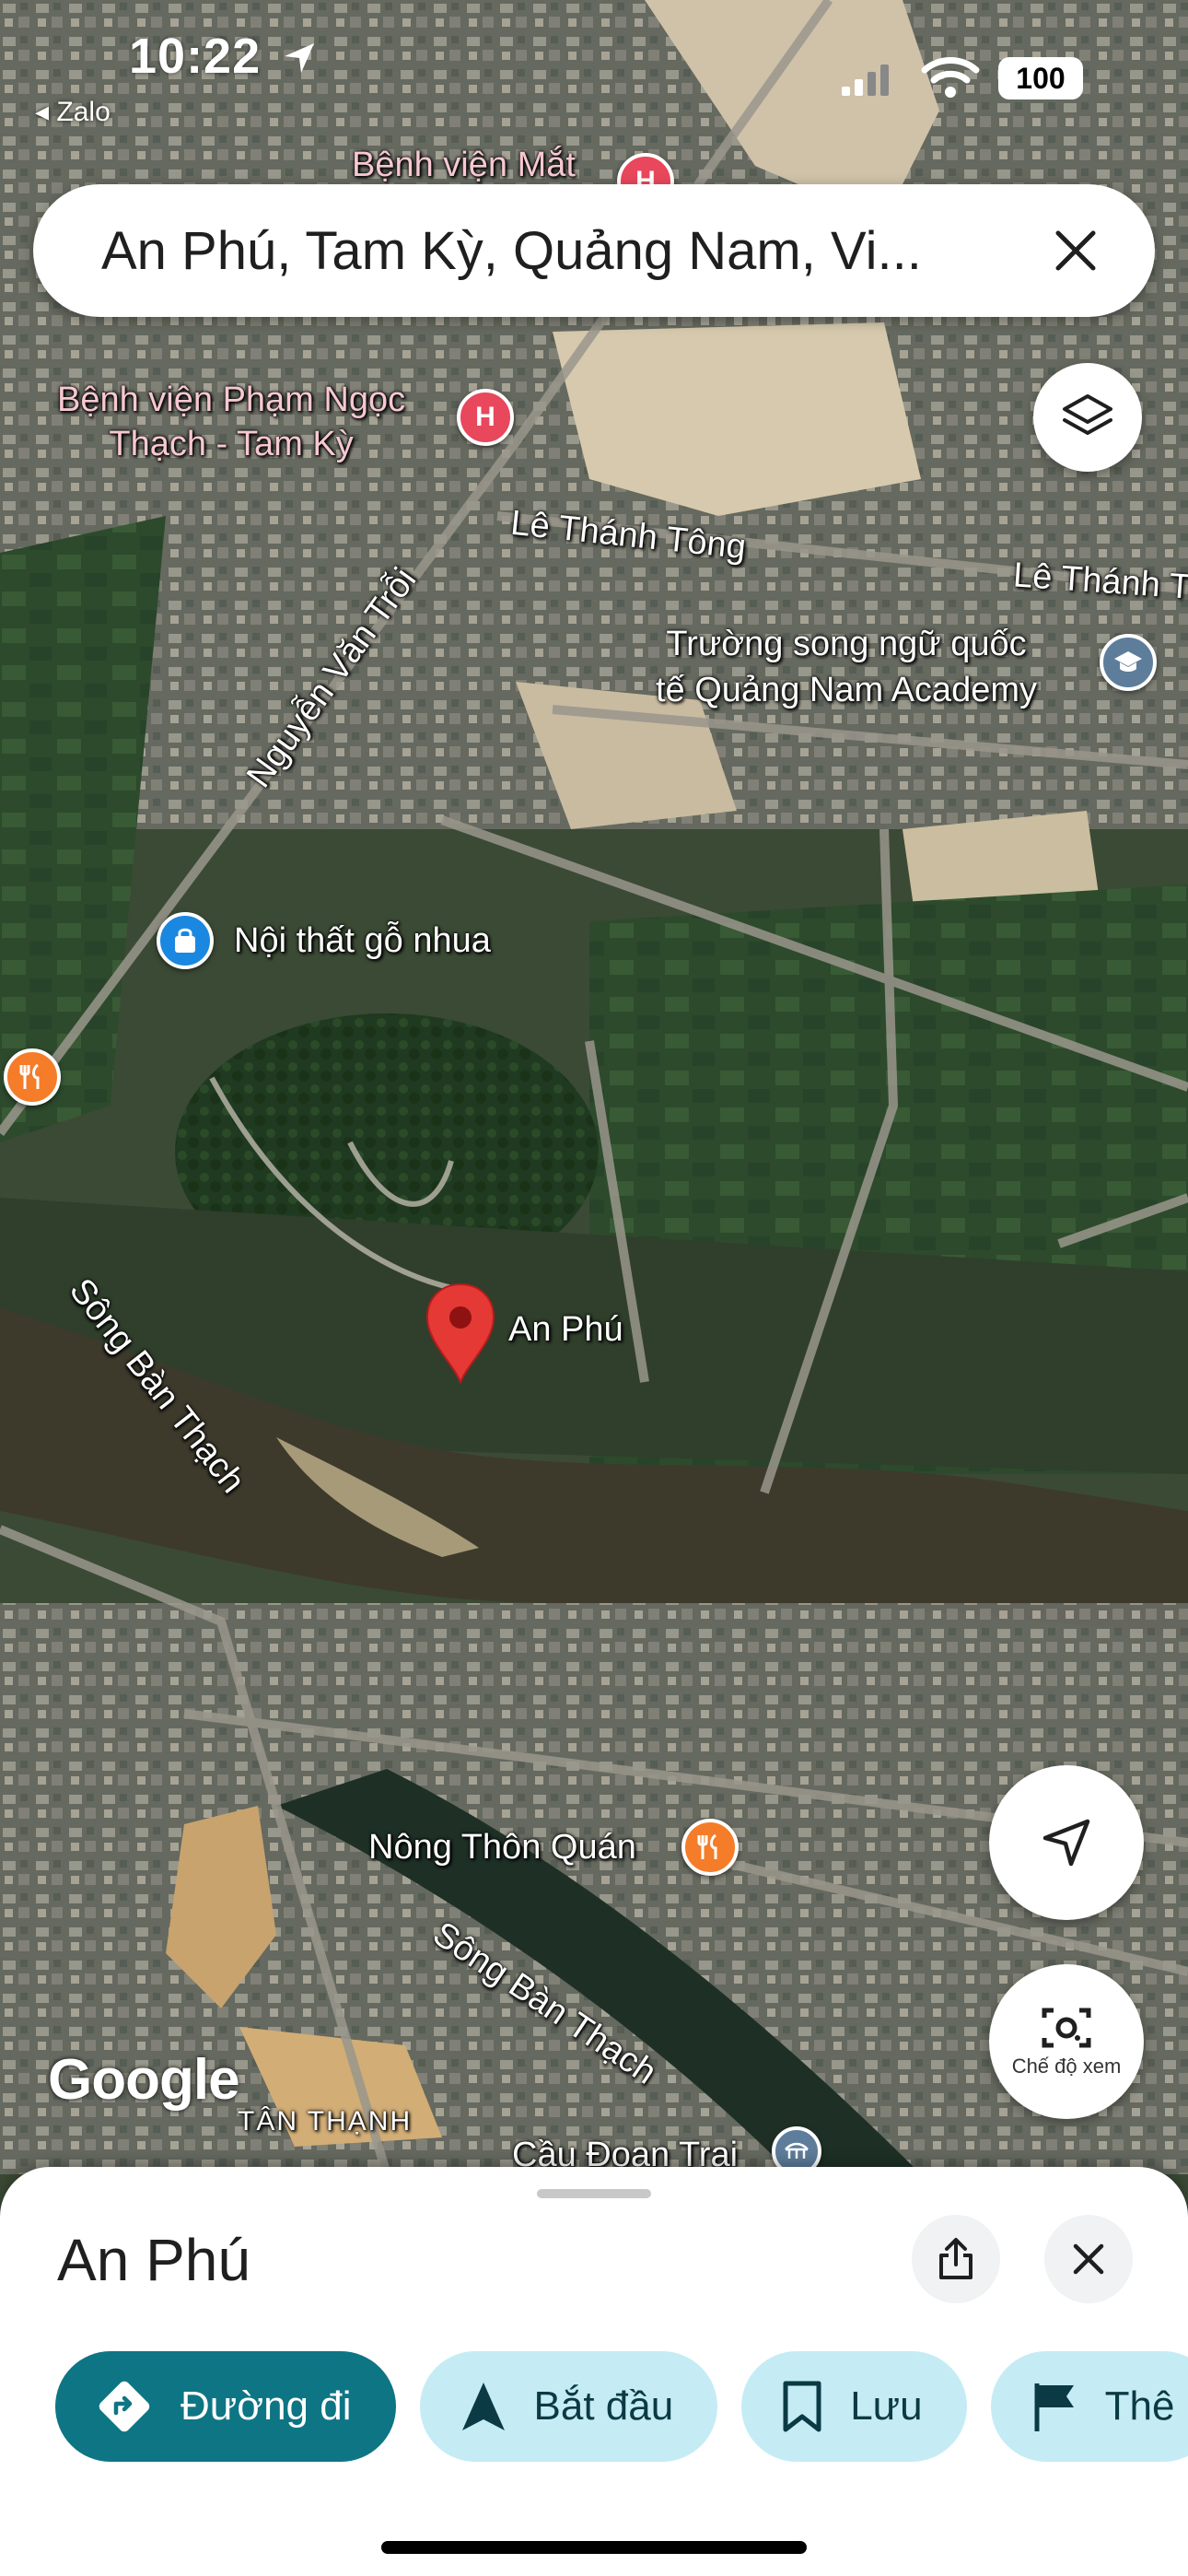  I want to click on navigation-arrow-icon, so click(1066, 1843).